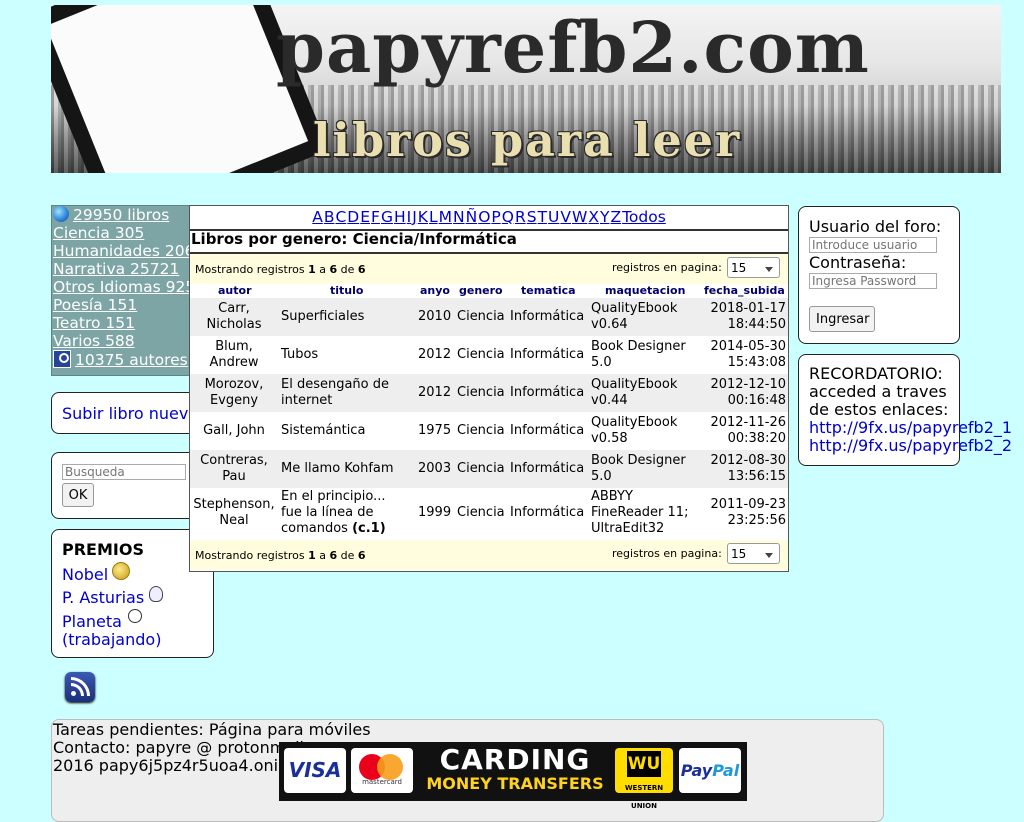 This screenshot has height=822, width=1024. I want to click on cell-fecha-subida: 2012-12-10 00:16:48, so click(748, 392).